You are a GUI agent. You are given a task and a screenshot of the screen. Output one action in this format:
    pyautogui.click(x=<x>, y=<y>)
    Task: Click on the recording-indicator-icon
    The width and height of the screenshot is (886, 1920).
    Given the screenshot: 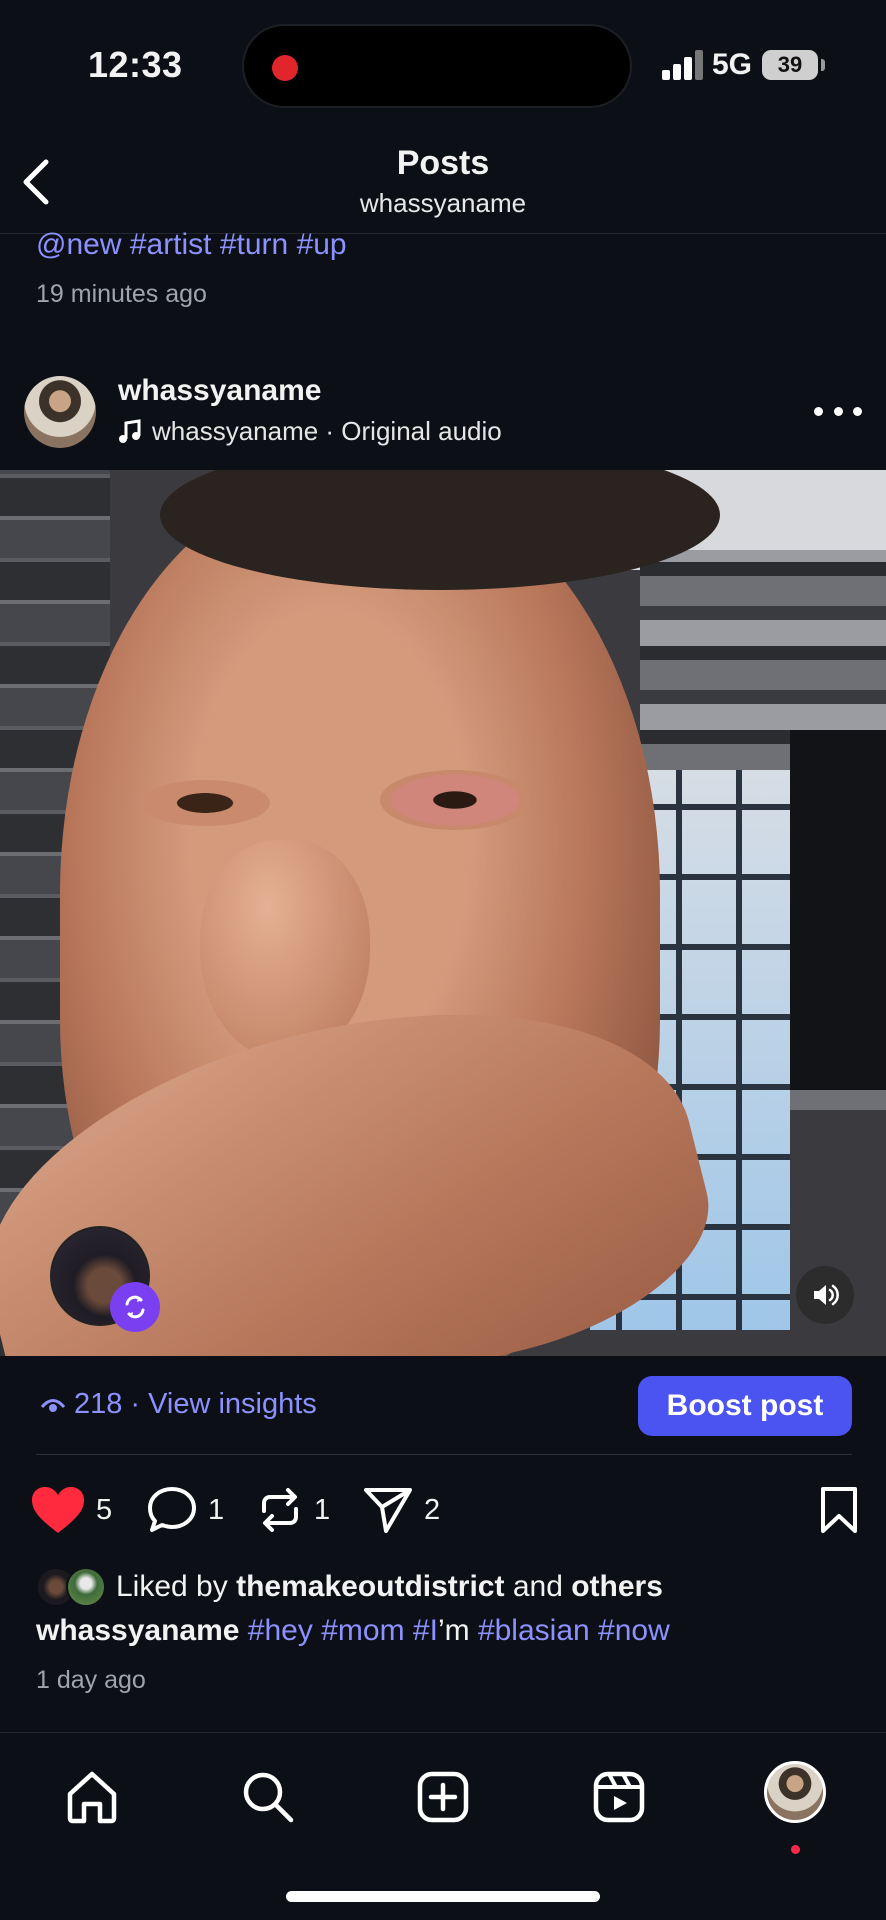 What is the action you would take?
    pyautogui.click(x=285, y=68)
    